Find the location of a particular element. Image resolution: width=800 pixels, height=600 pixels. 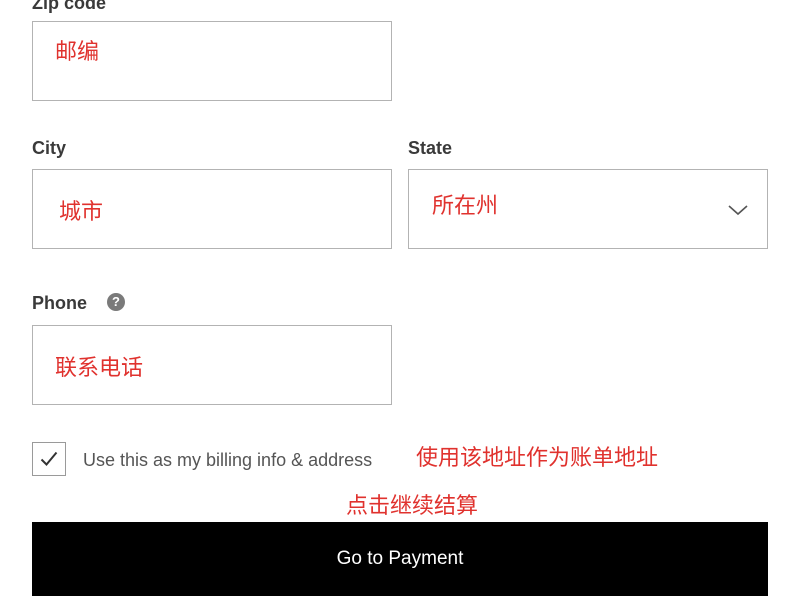

zip-code-annotation: 邮编 is located at coordinates (77, 52).